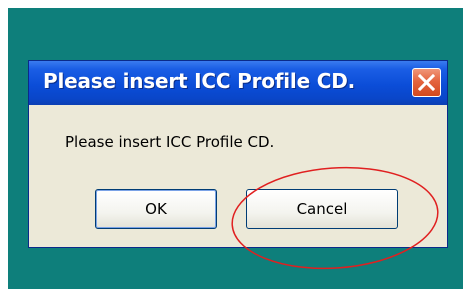 The width and height of the screenshot is (471, 297). What do you see at coordinates (199, 81) in the screenshot?
I see `dialog-title: Please insert ICC Profile CD.` at bounding box center [199, 81].